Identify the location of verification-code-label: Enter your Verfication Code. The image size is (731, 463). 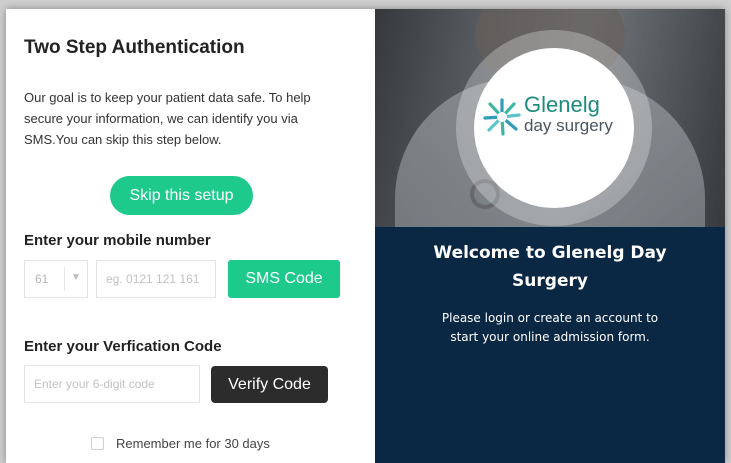
(123, 346).